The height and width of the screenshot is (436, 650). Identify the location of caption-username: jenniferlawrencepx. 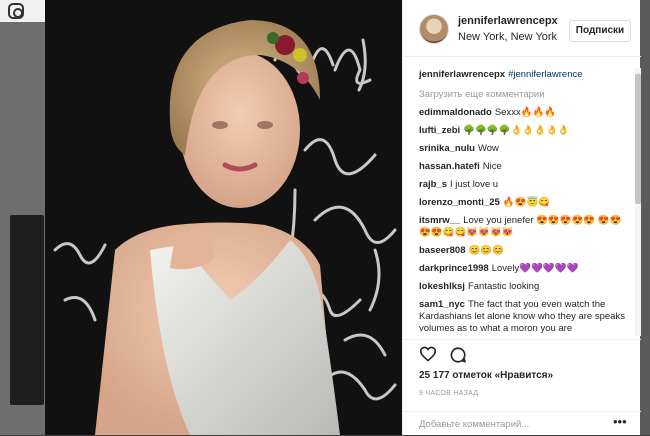
(462, 74).